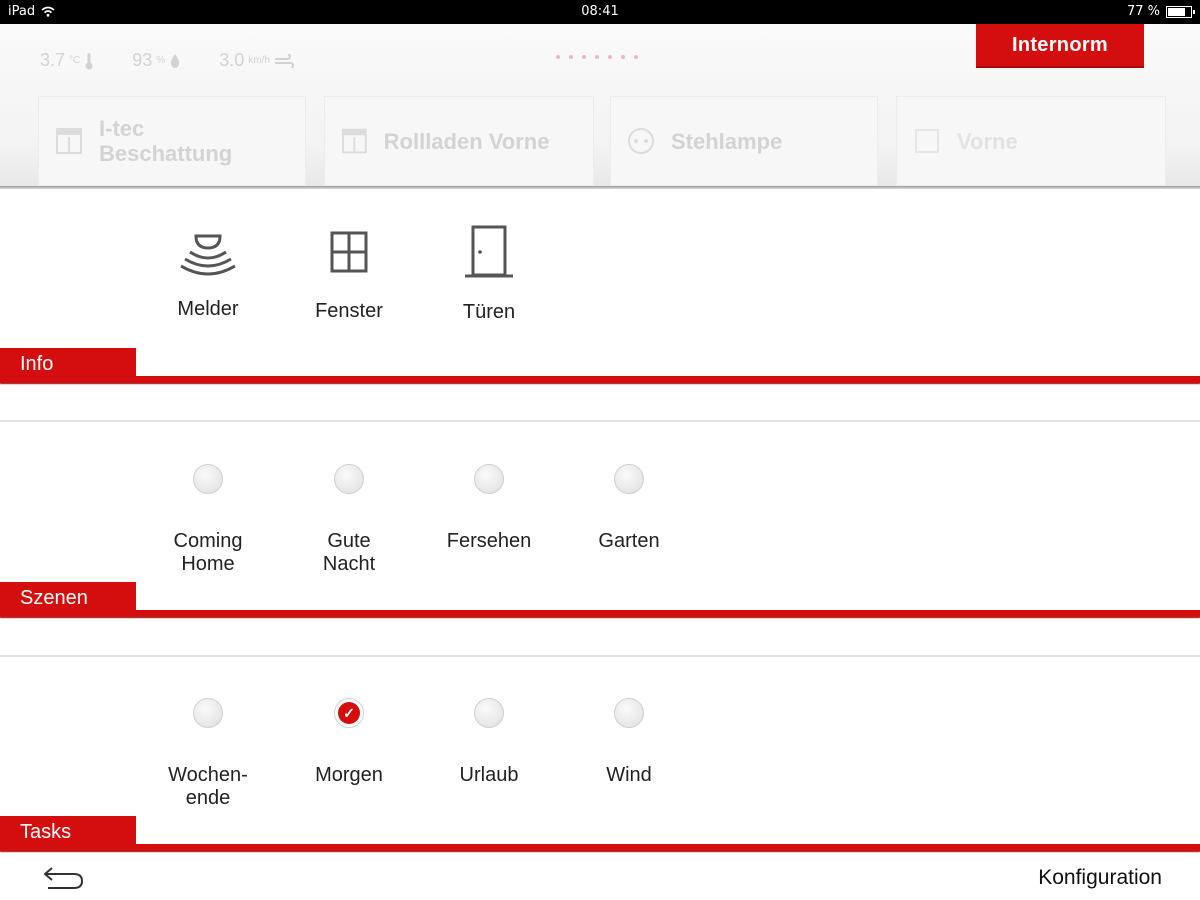 The height and width of the screenshot is (900, 1200). I want to click on scene-coming-home: Coming Home, so click(208, 520).